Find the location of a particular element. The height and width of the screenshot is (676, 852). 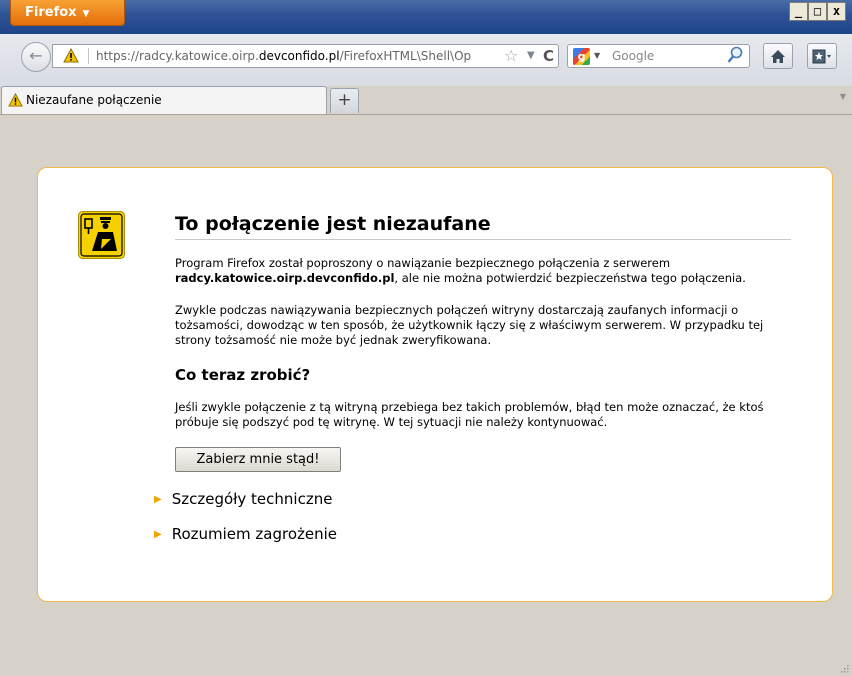

back-button: ← is located at coordinates (36, 57).